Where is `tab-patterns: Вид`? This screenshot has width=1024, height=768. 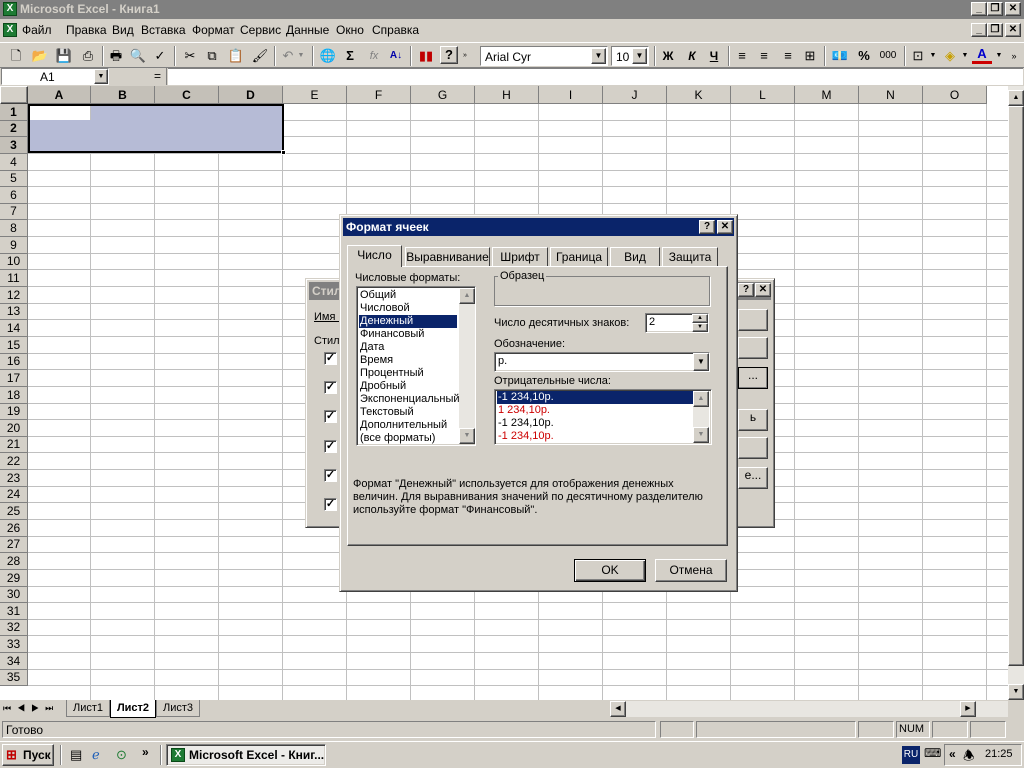
tab-patterns: Вид is located at coordinates (635, 257).